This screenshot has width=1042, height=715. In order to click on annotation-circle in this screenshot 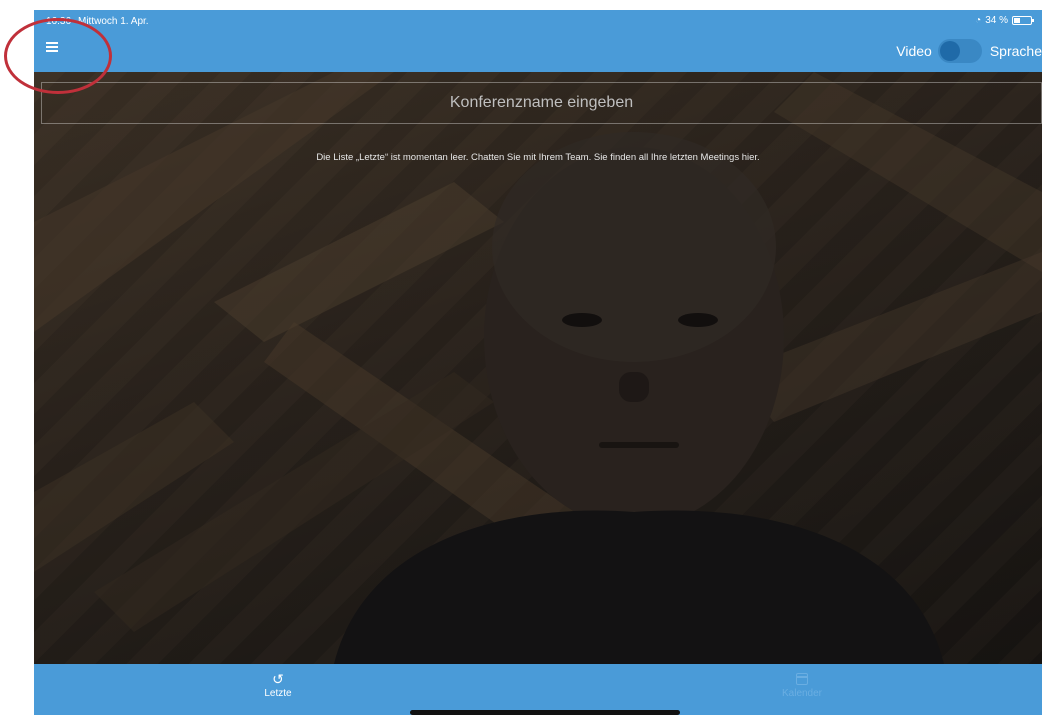, I will do `click(58, 56)`.